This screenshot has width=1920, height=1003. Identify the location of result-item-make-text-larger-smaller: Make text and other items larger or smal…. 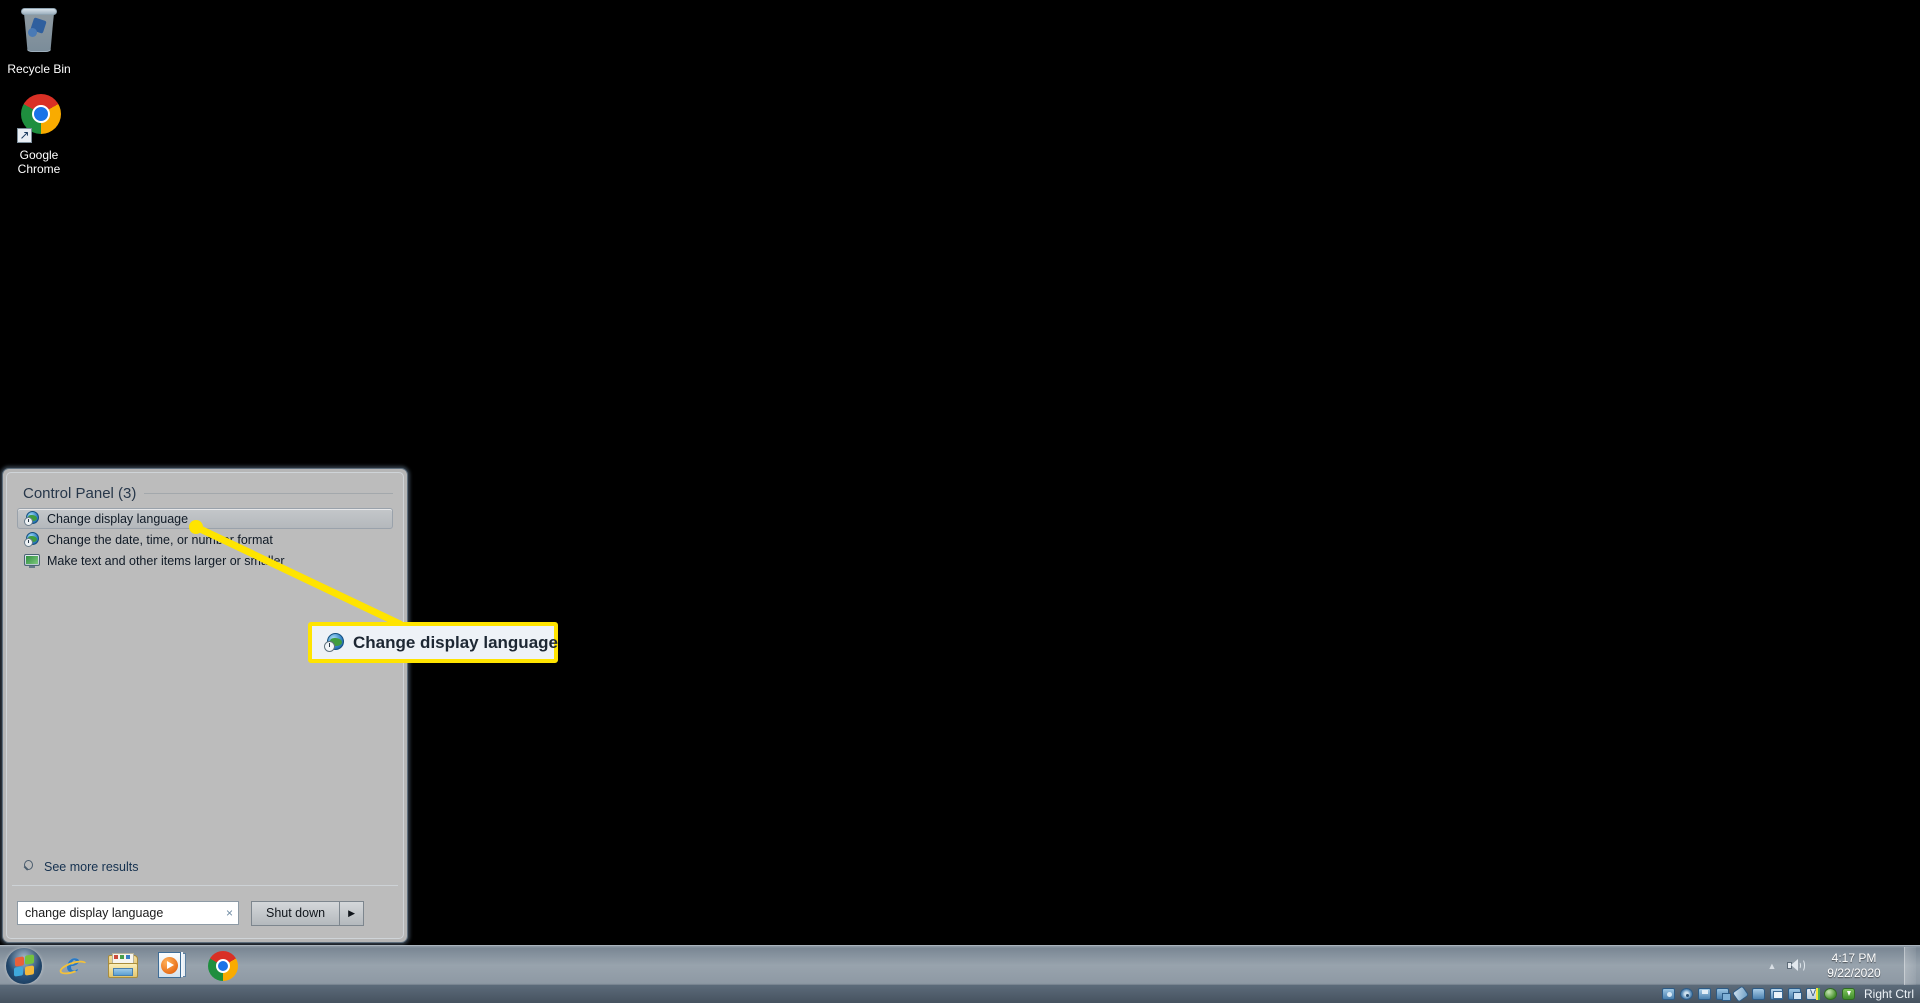
(205, 560).